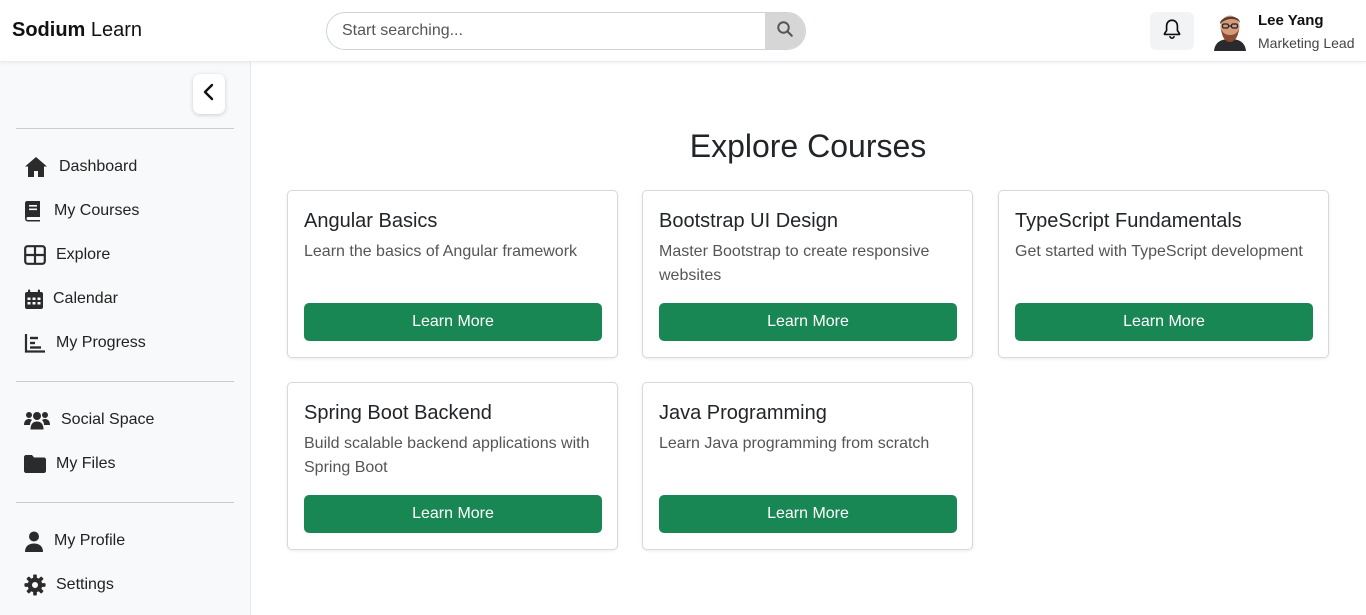 This screenshot has width=1366, height=615. I want to click on collapse-sidebar-button, so click(209, 94).